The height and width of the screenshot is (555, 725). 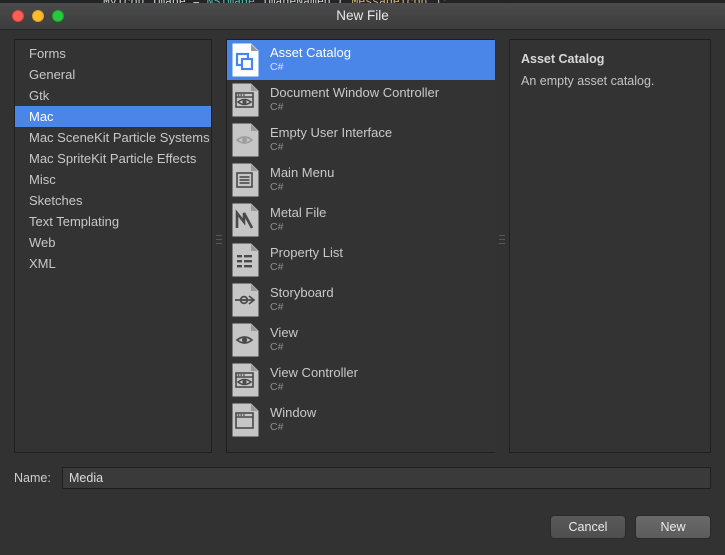 I want to click on empty-user-interface-icon, so click(x=246, y=140).